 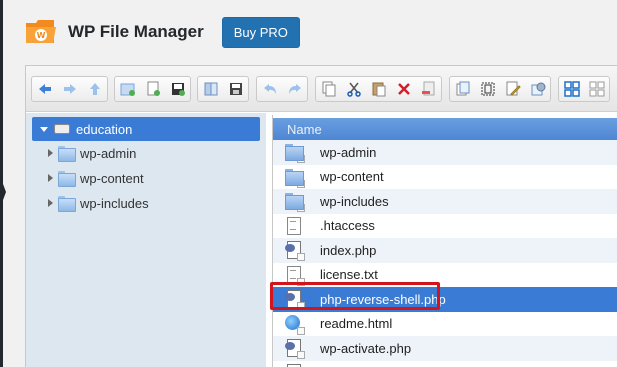 What do you see at coordinates (108, 153) in the screenshot?
I see `tree-item-label: wp-admin` at bounding box center [108, 153].